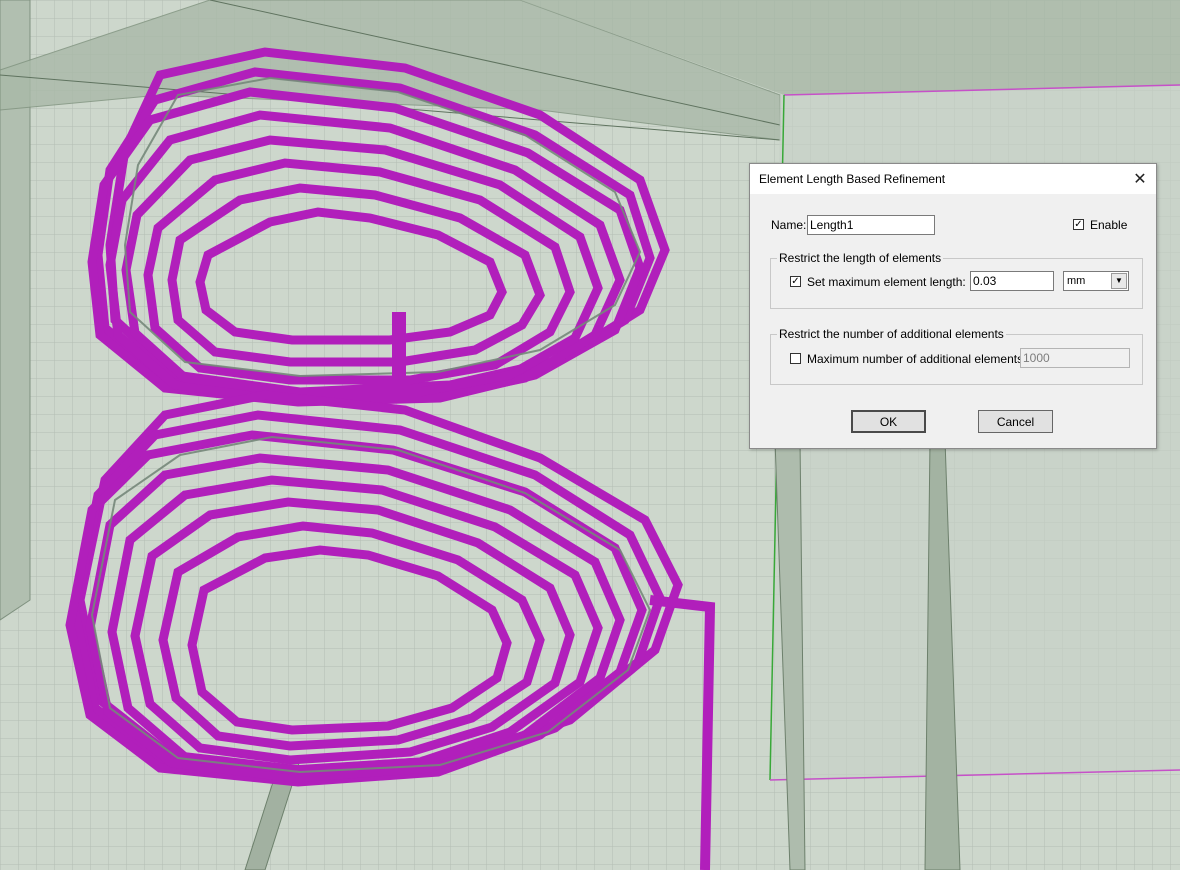 This screenshot has height=870, width=1180. What do you see at coordinates (1119, 281) in the screenshot?
I see `chevron-down-icon: ▼` at bounding box center [1119, 281].